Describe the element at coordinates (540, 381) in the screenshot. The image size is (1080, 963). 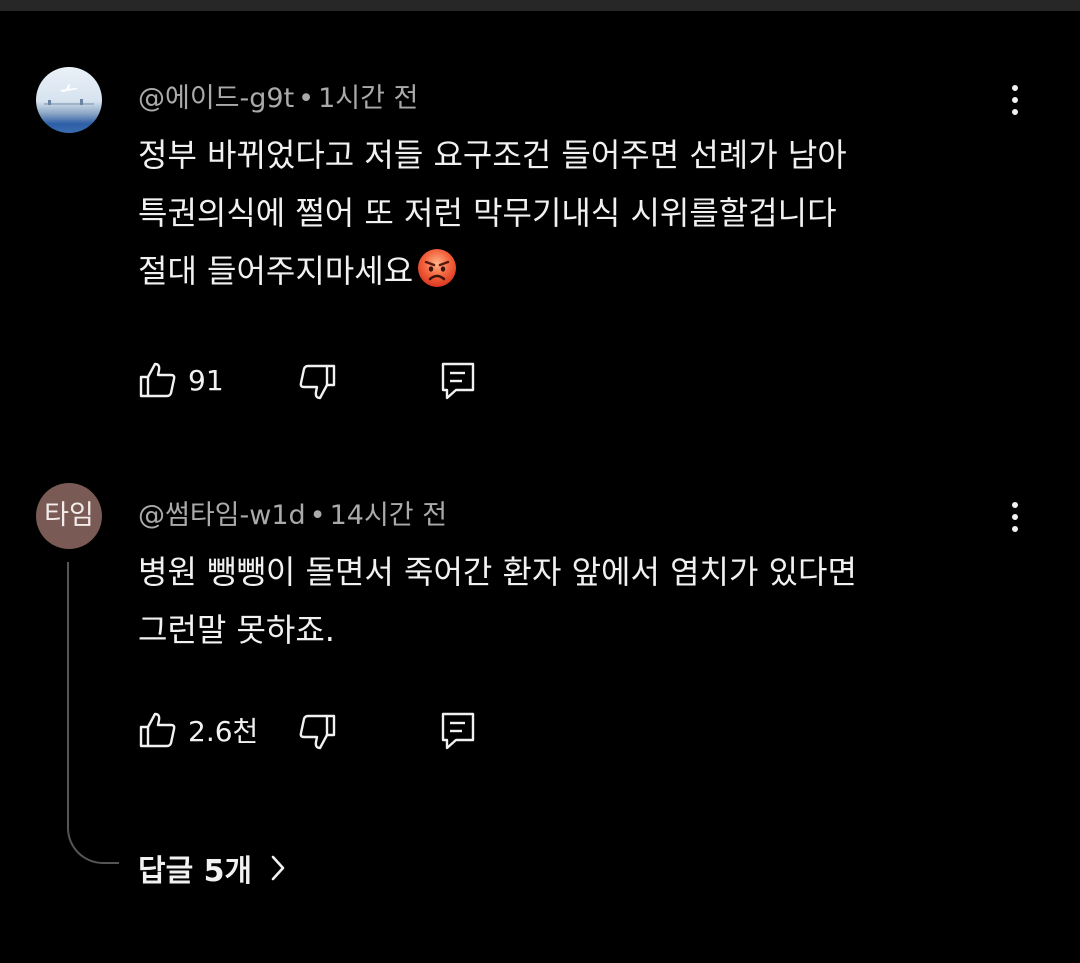
I see `comment-actions: 91` at that location.